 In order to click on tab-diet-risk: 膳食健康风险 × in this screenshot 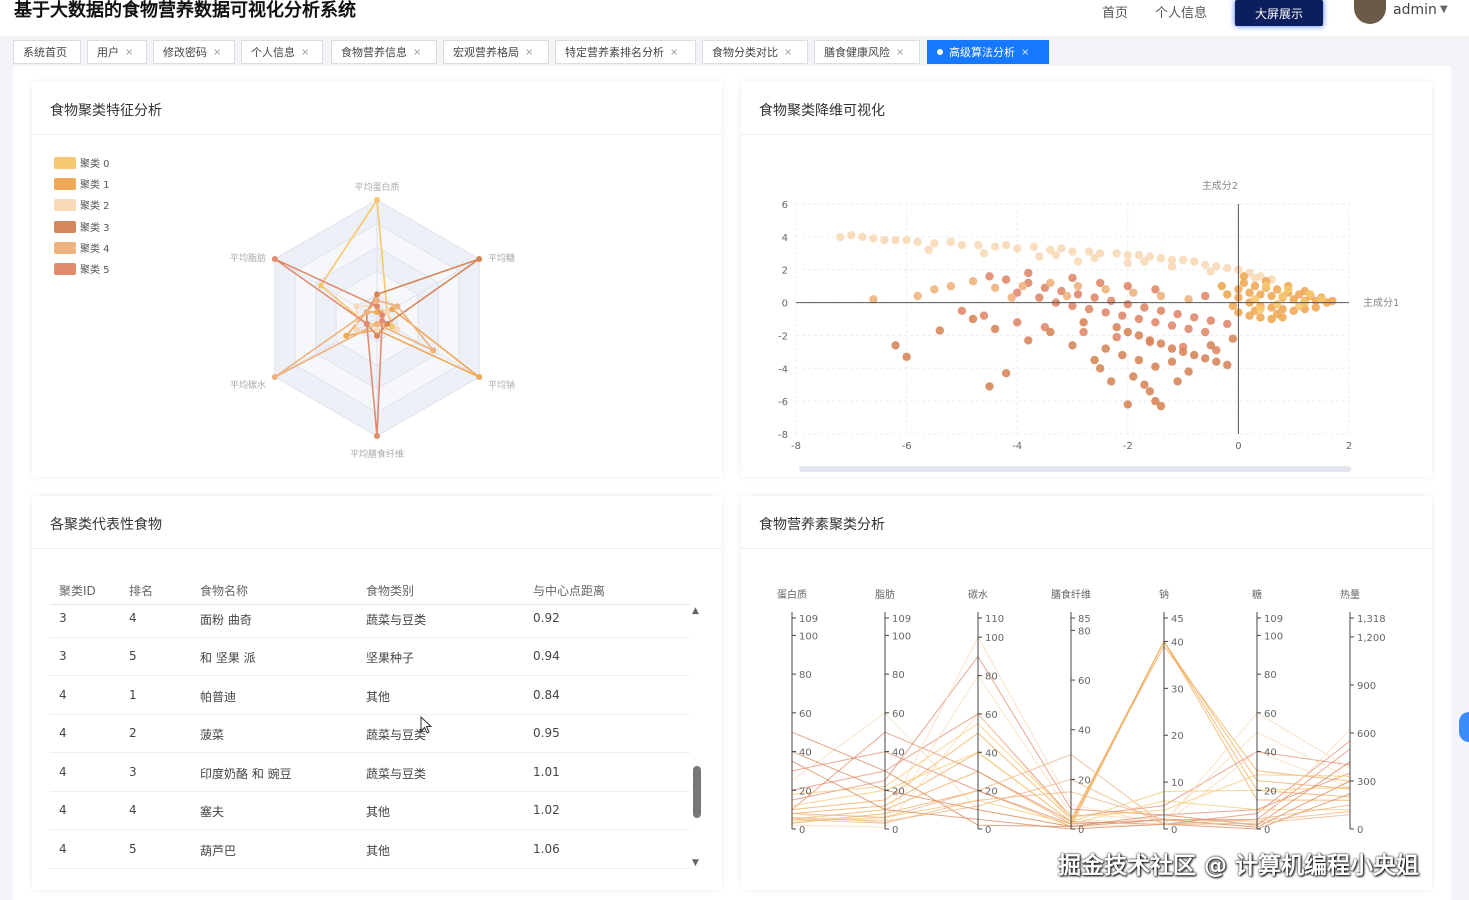, I will do `click(867, 52)`.